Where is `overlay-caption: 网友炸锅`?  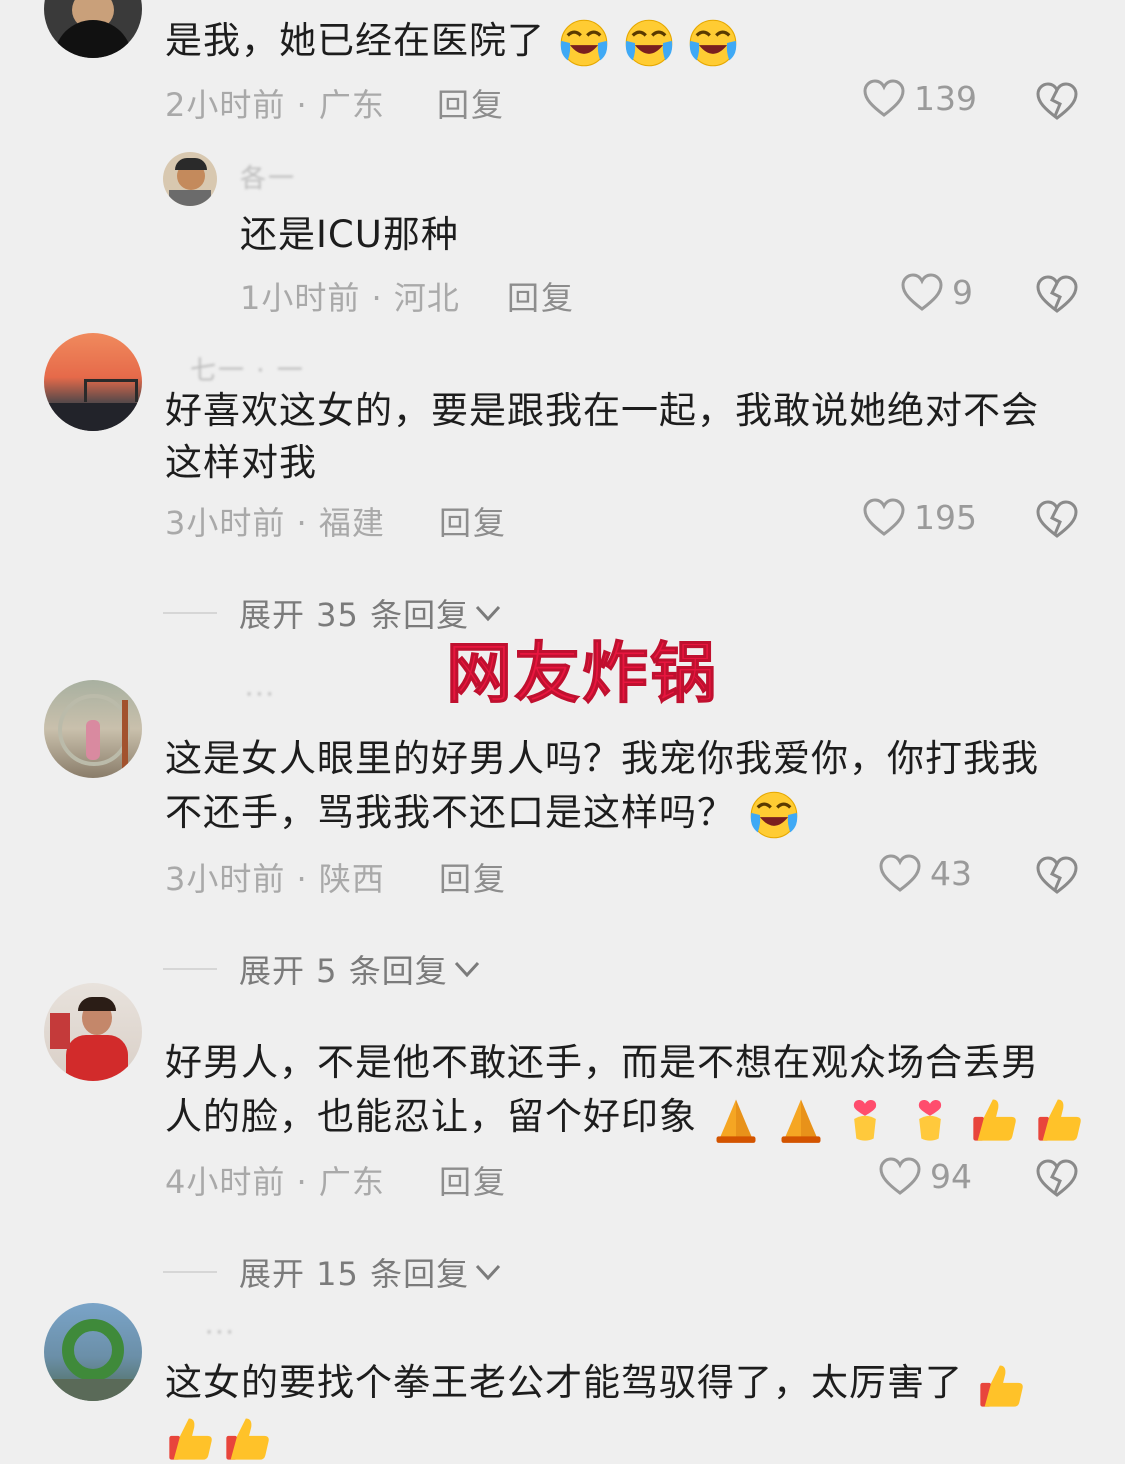 overlay-caption: 网友炸锅 is located at coordinates (582, 674).